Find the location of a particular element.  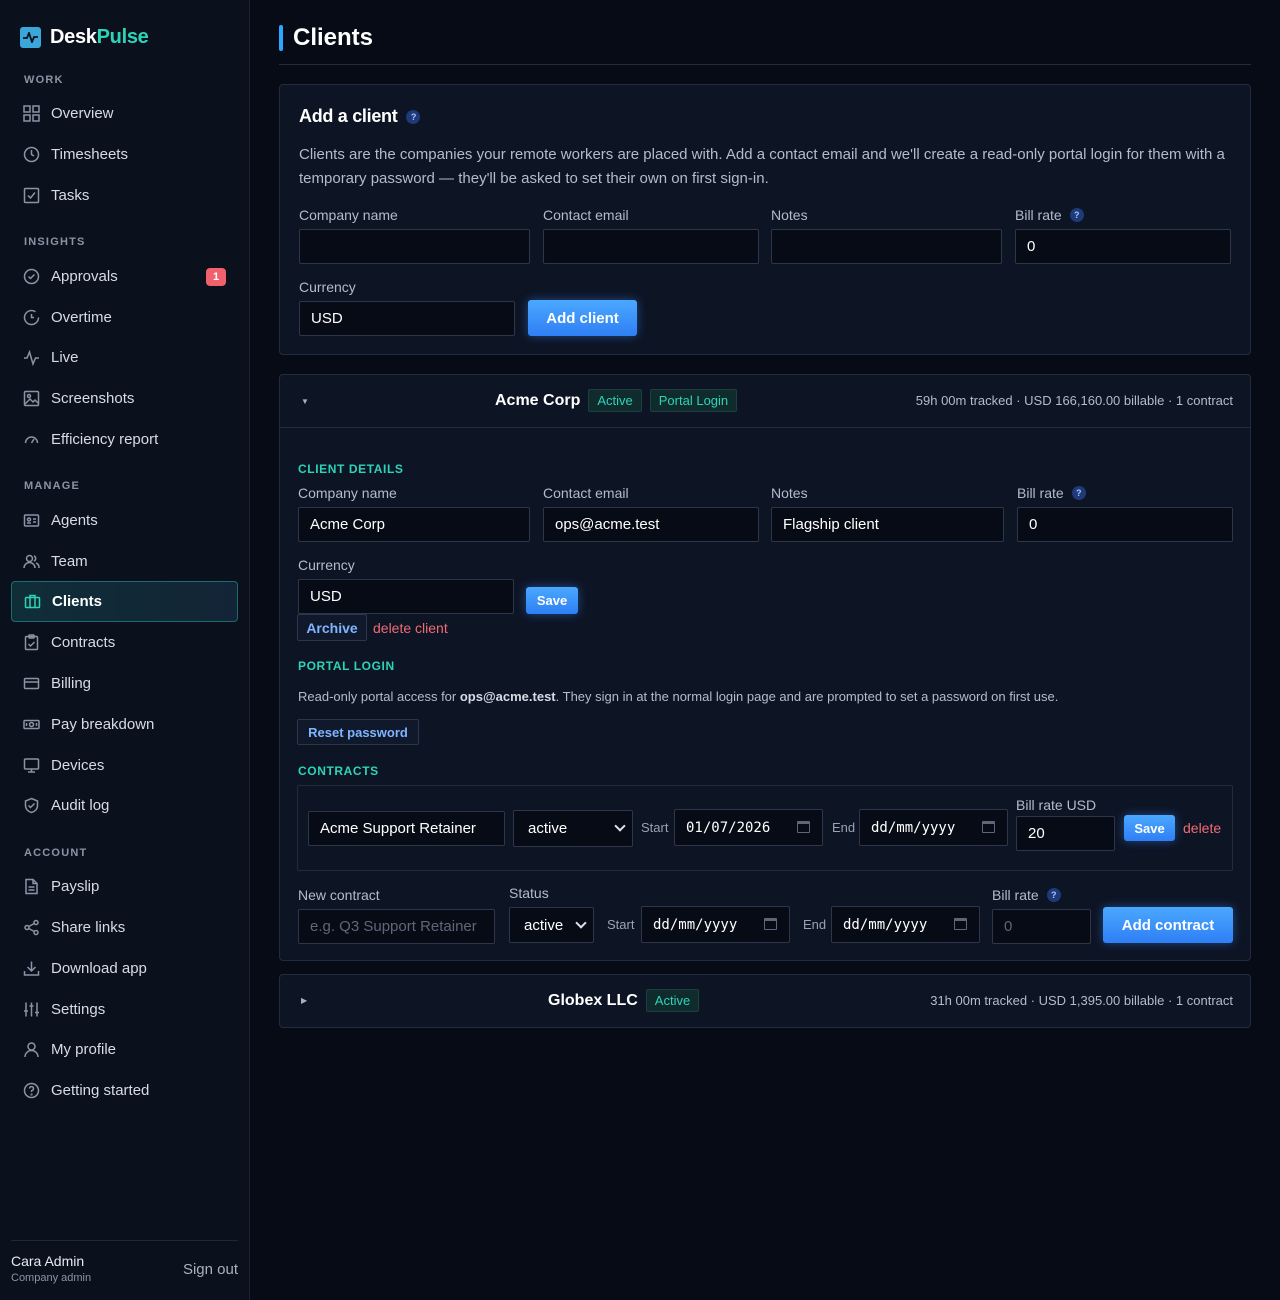

page-title: Clients is located at coordinates (326, 37).